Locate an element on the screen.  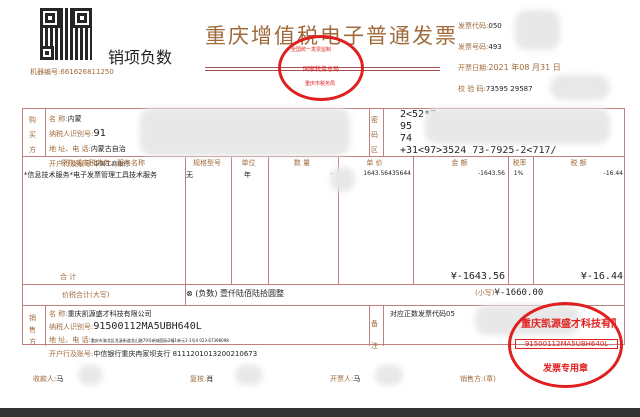
stamp-text: 重庆市税务局 is located at coordinates (320, 84).